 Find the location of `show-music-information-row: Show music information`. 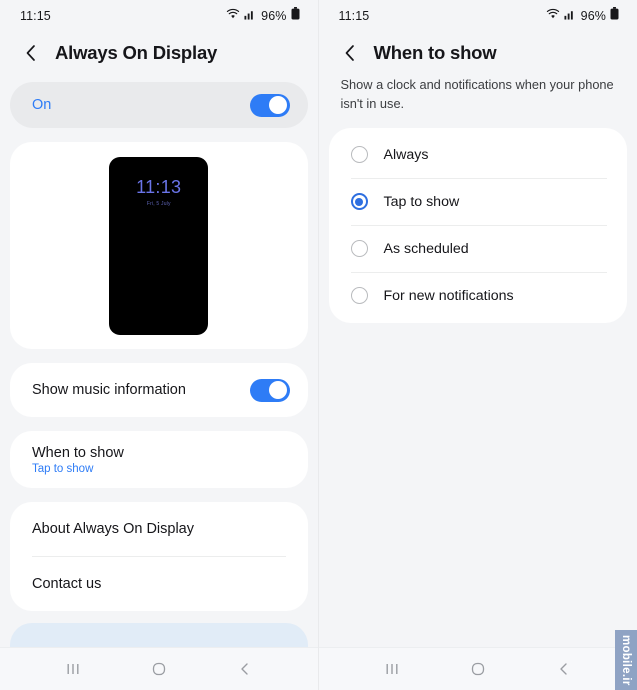

show-music-information-row: Show music information is located at coordinates (159, 390).